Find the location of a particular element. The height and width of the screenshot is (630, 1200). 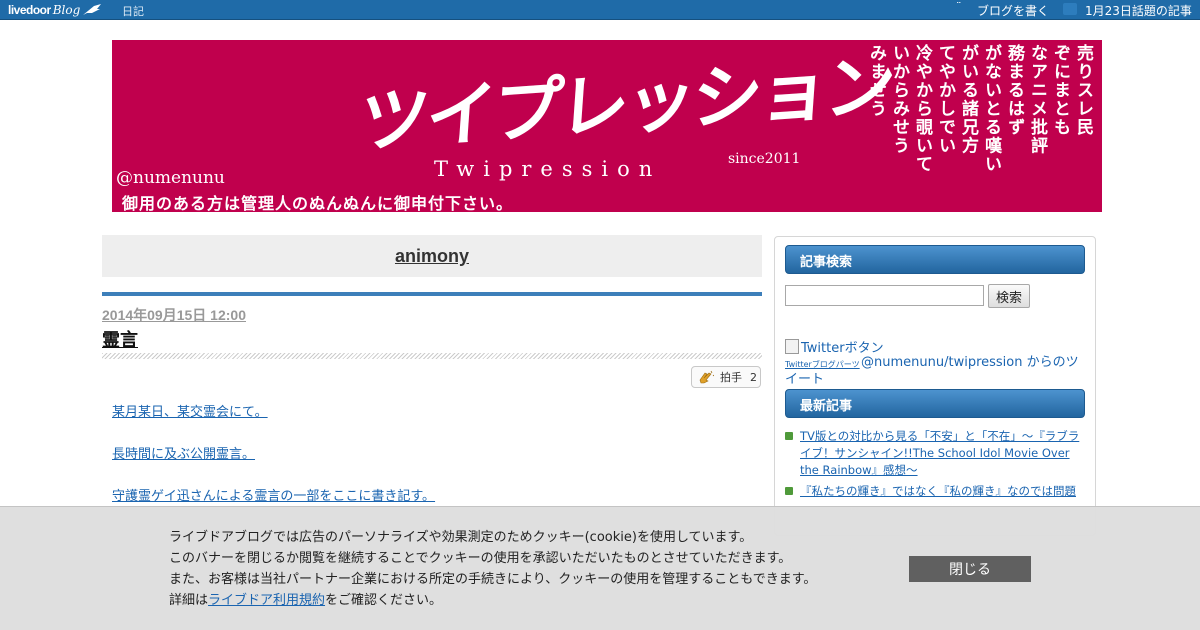

clap-button: 拍手 2 is located at coordinates (726, 377).